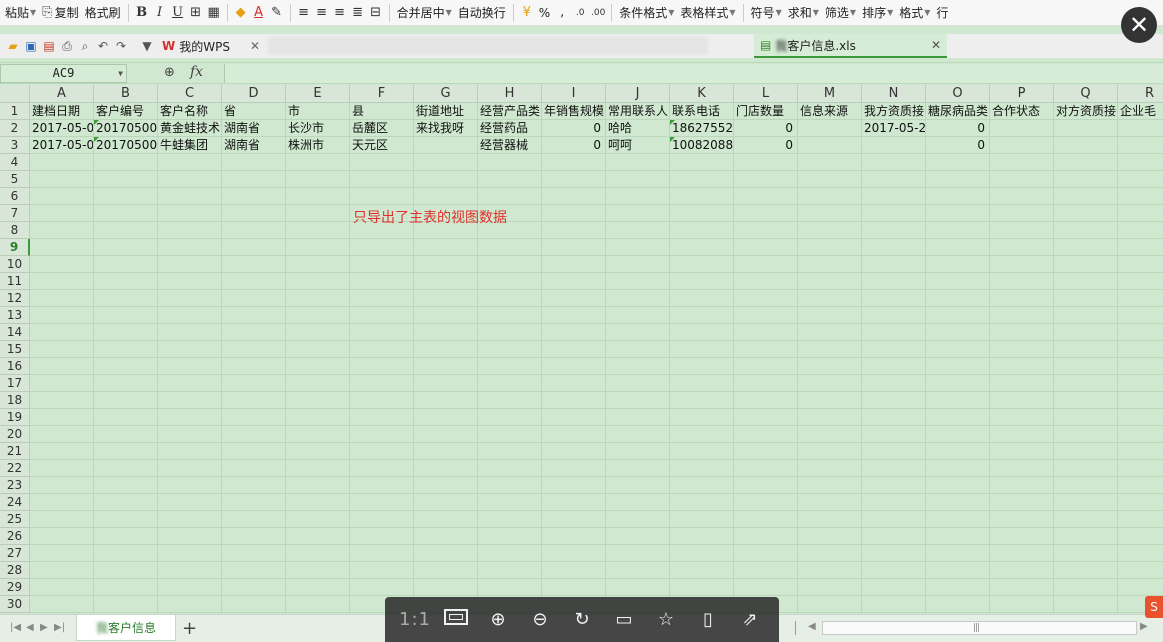  I want to click on cell-d23, so click(254, 485).